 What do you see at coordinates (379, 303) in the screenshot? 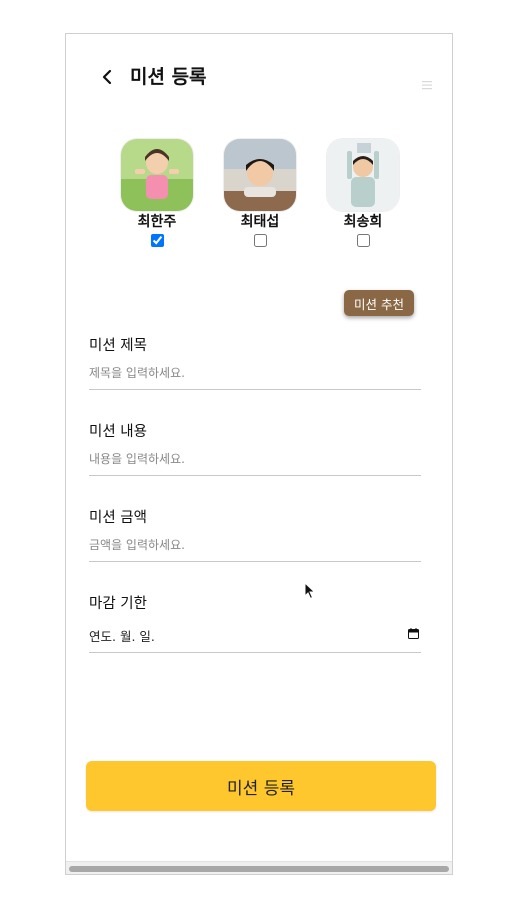
I see `recommend-mission-button: 미션 추천` at bounding box center [379, 303].